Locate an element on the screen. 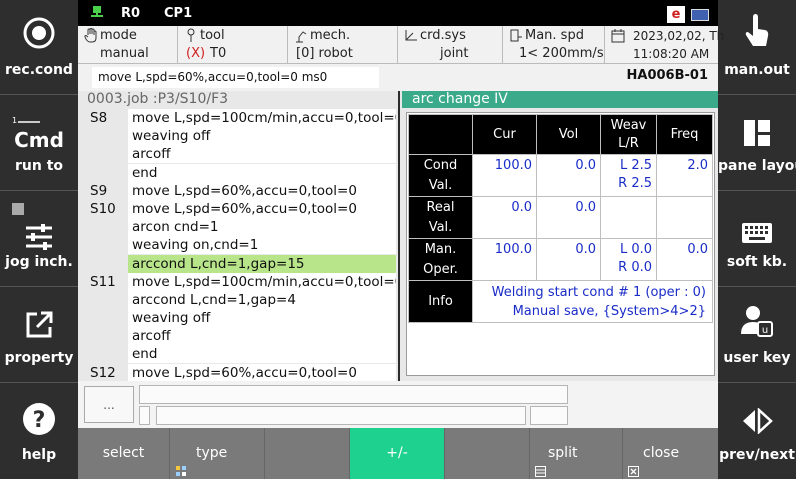  man-oper-label: Oper. is located at coordinates (440, 269).